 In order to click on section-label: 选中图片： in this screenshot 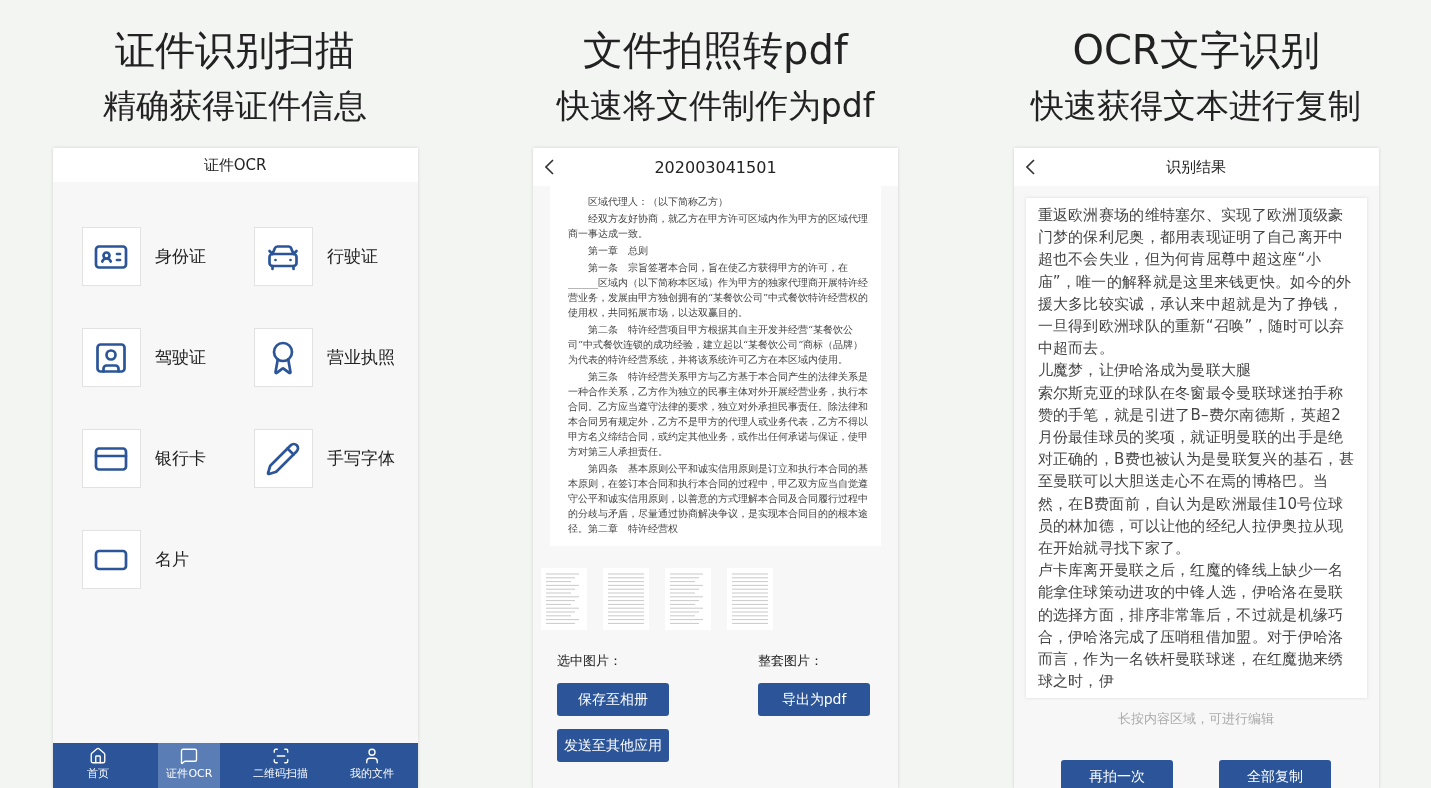, I will do `click(590, 661)`.